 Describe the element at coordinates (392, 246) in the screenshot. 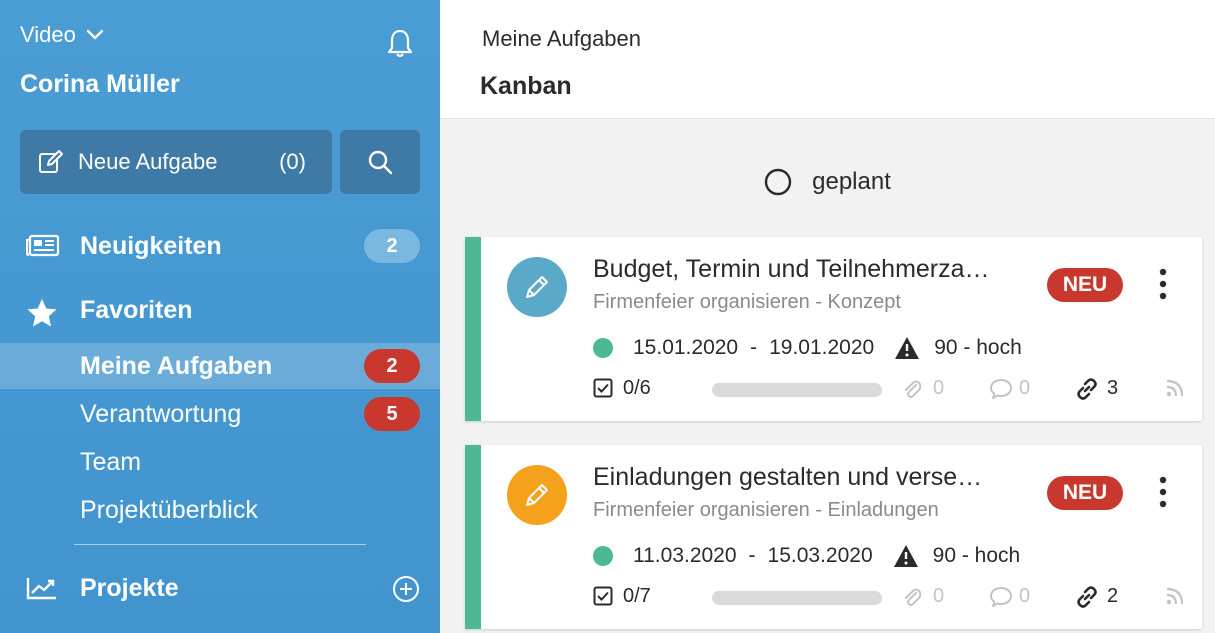

I see `news-count-badge: 2` at that location.